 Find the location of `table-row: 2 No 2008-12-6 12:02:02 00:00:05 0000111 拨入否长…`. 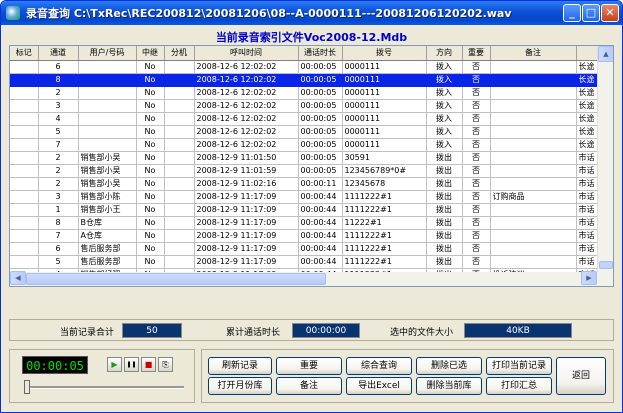

table-row: 2 No 2008-12-6 12:02:02 00:00:05 0000111 拨入否长… is located at coordinates (311, 93).